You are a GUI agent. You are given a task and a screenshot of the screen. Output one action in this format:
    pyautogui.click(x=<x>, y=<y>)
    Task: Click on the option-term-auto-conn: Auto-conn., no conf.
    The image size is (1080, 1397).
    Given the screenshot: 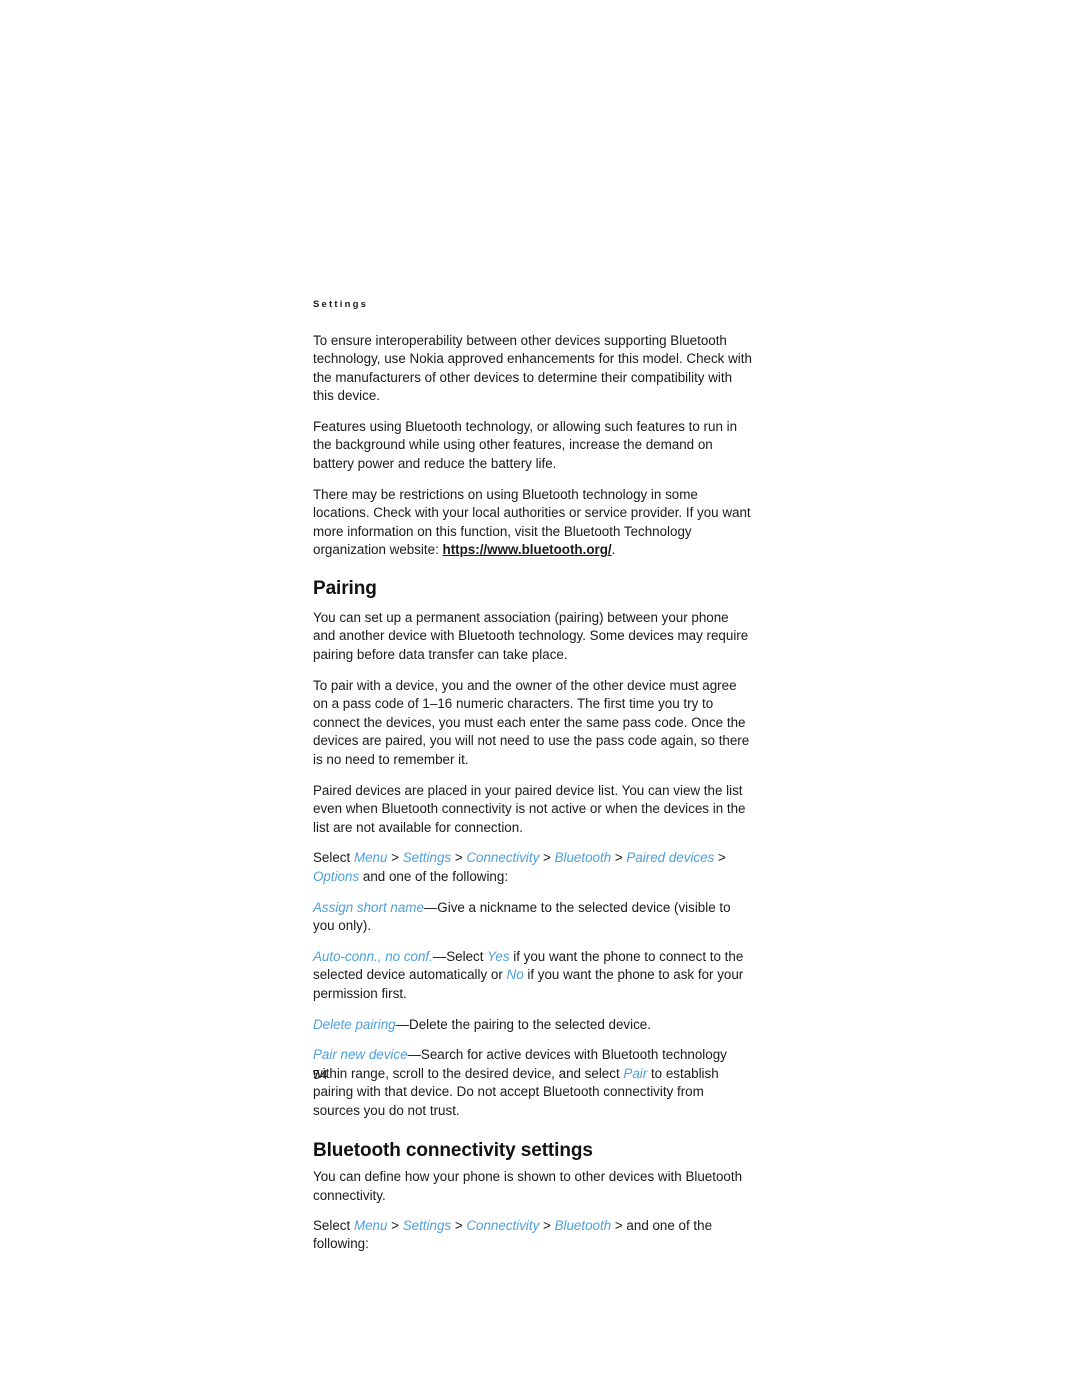 What is the action you would take?
    pyautogui.click(x=373, y=956)
    